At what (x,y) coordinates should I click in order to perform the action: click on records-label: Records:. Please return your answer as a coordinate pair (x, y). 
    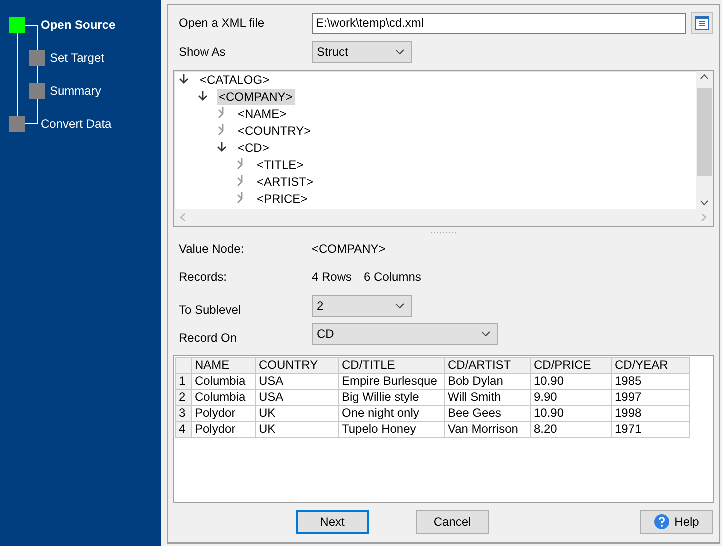
    Looking at the image, I should click on (203, 277).